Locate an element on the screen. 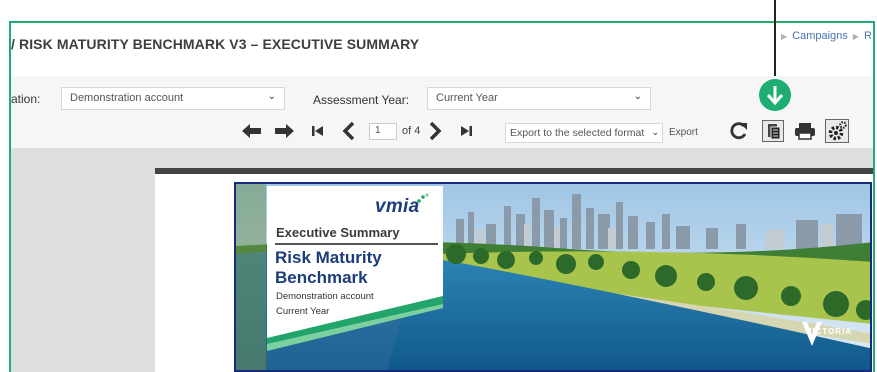 This screenshot has width=877, height=372. export-format-value: Export to the selected format is located at coordinates (577, 133).